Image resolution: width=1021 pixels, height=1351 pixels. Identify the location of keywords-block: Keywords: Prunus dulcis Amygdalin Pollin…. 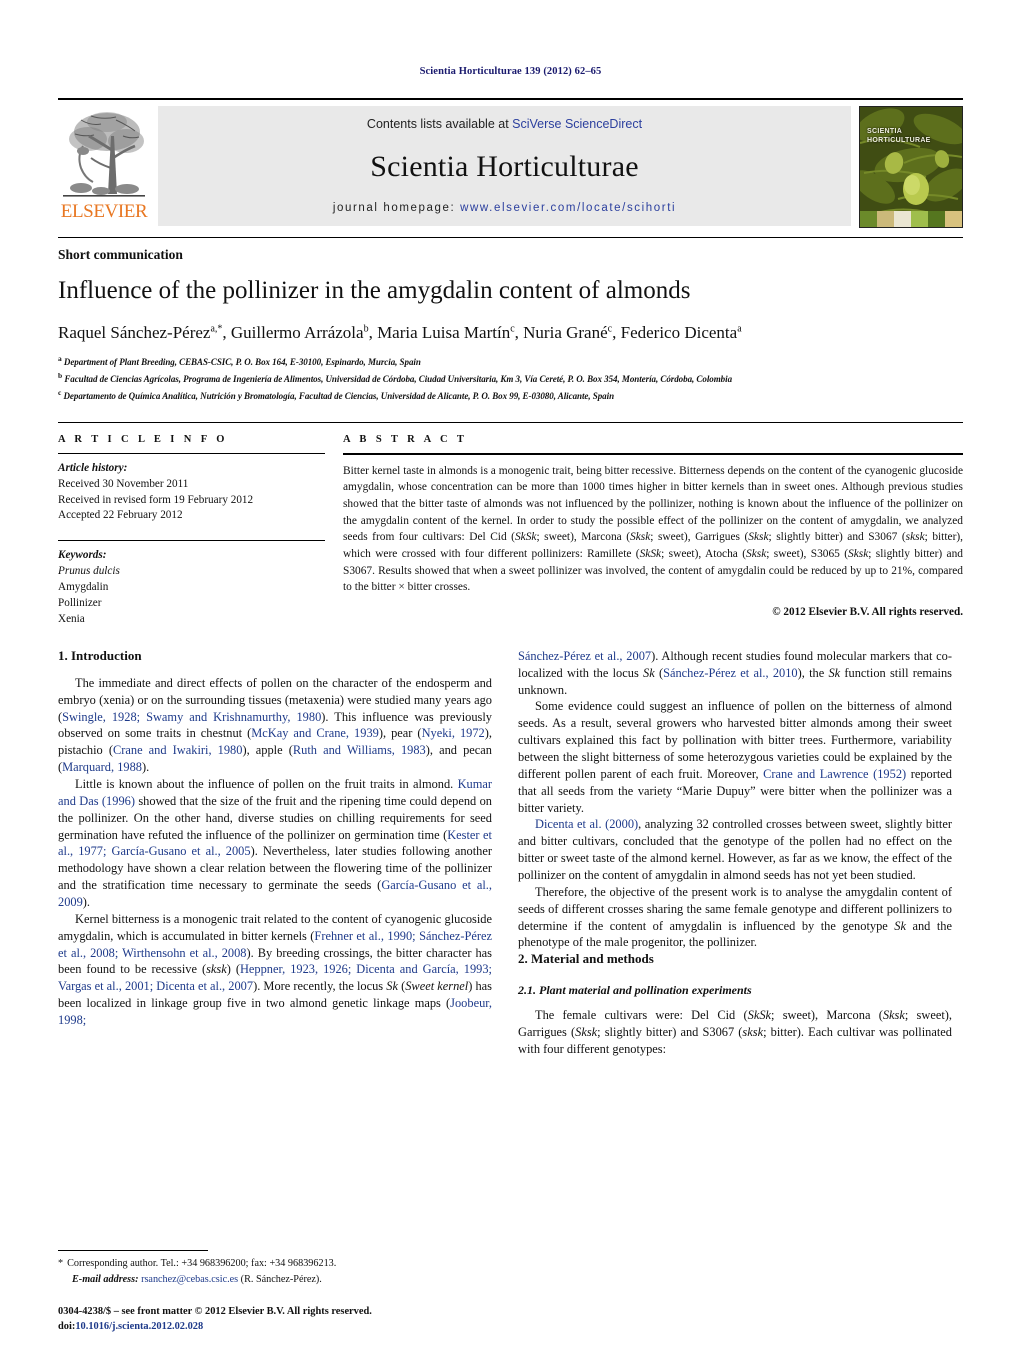
(191, 588).